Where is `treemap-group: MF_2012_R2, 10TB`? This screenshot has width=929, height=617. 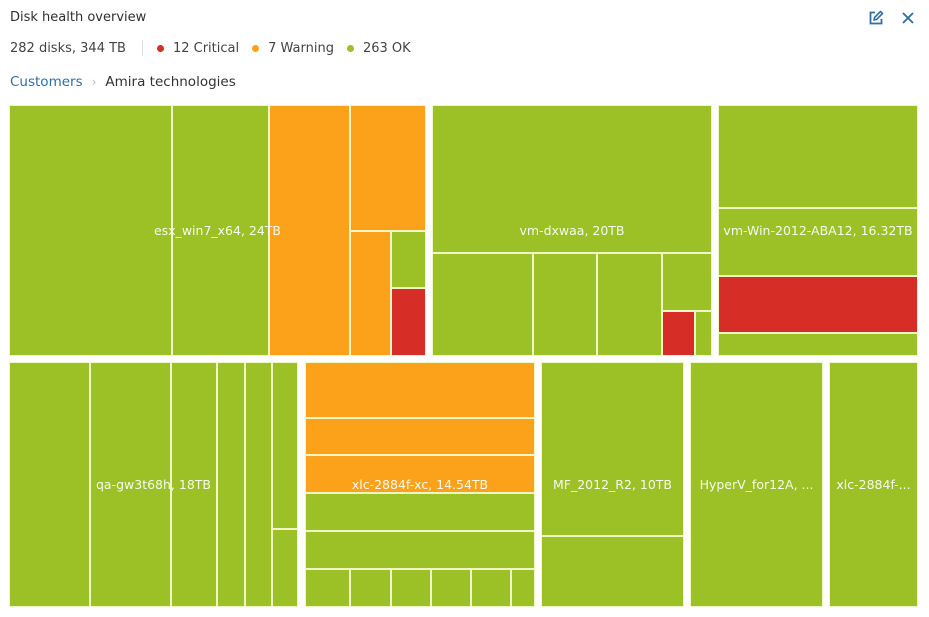 treemap-group: MF_2012_R2, 10TB is located at coordinates (612, 484).